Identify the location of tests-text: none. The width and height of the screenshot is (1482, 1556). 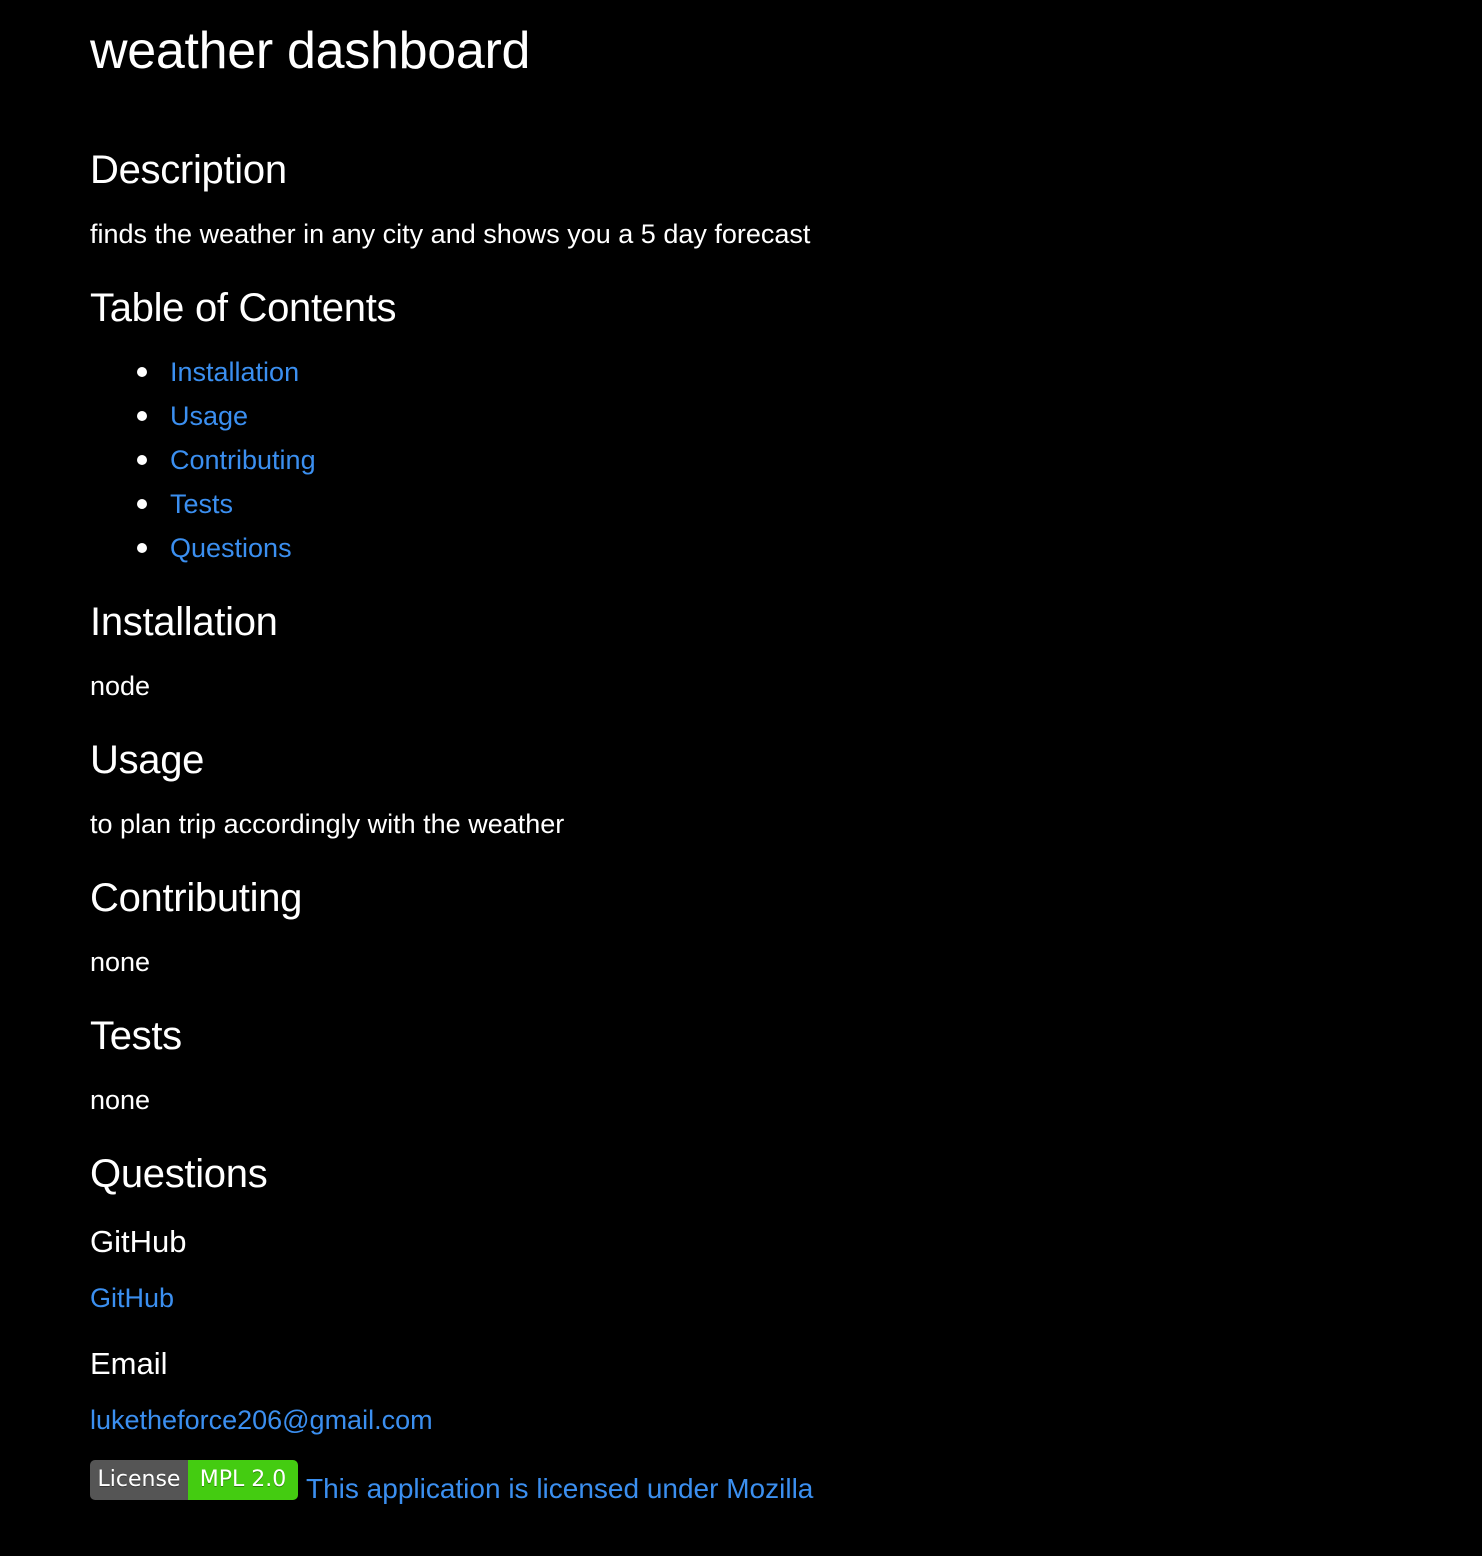
(120, 1100).